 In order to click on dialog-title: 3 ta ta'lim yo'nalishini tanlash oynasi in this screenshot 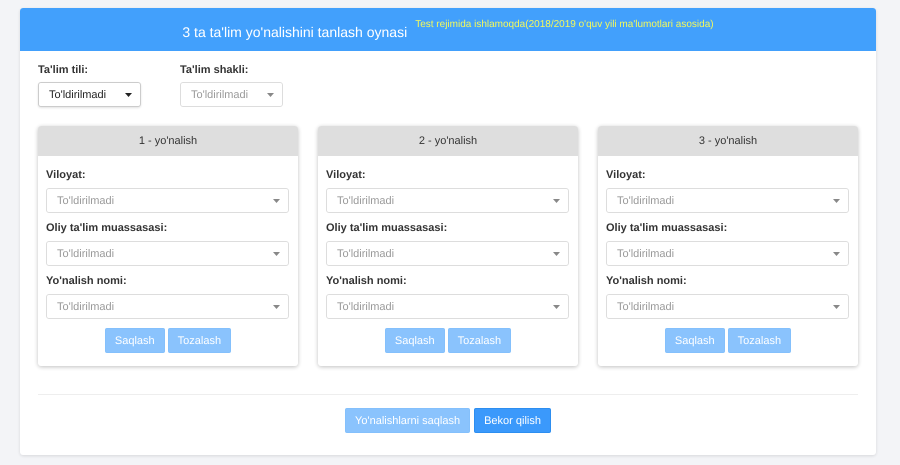, I will do `click(295, 32)`.